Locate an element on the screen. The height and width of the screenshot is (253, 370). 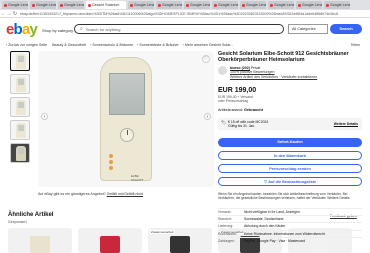
info-row-label: Standort: is located at coordinates (225, 219).